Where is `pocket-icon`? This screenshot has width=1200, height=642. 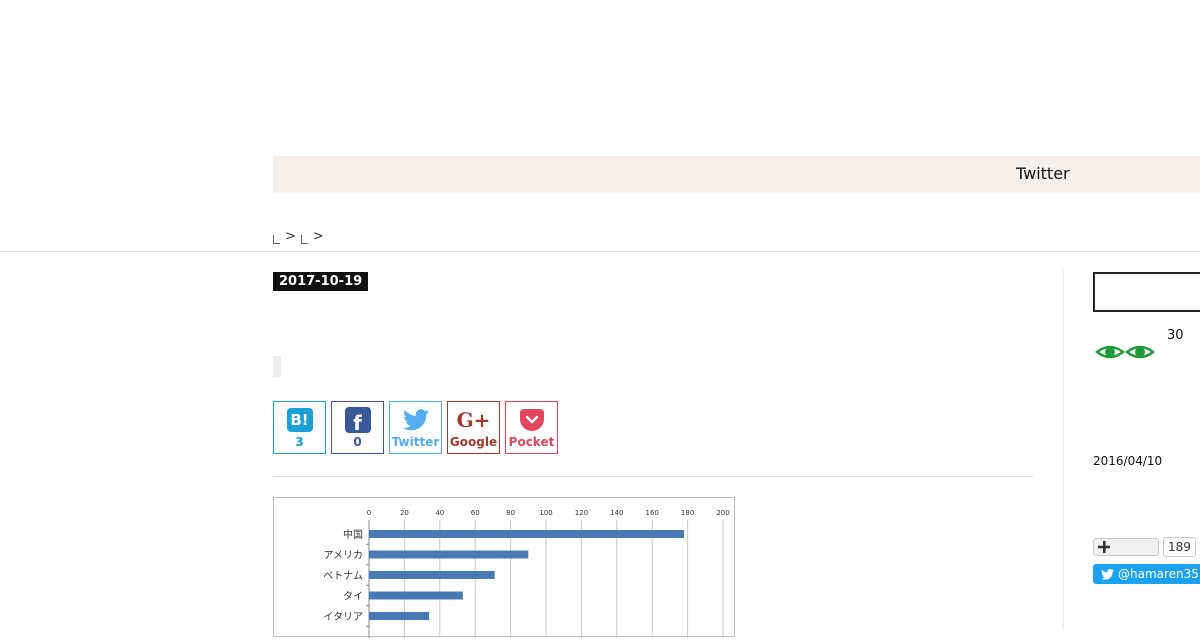 pocket-icon is located at coordinates (531, 419).